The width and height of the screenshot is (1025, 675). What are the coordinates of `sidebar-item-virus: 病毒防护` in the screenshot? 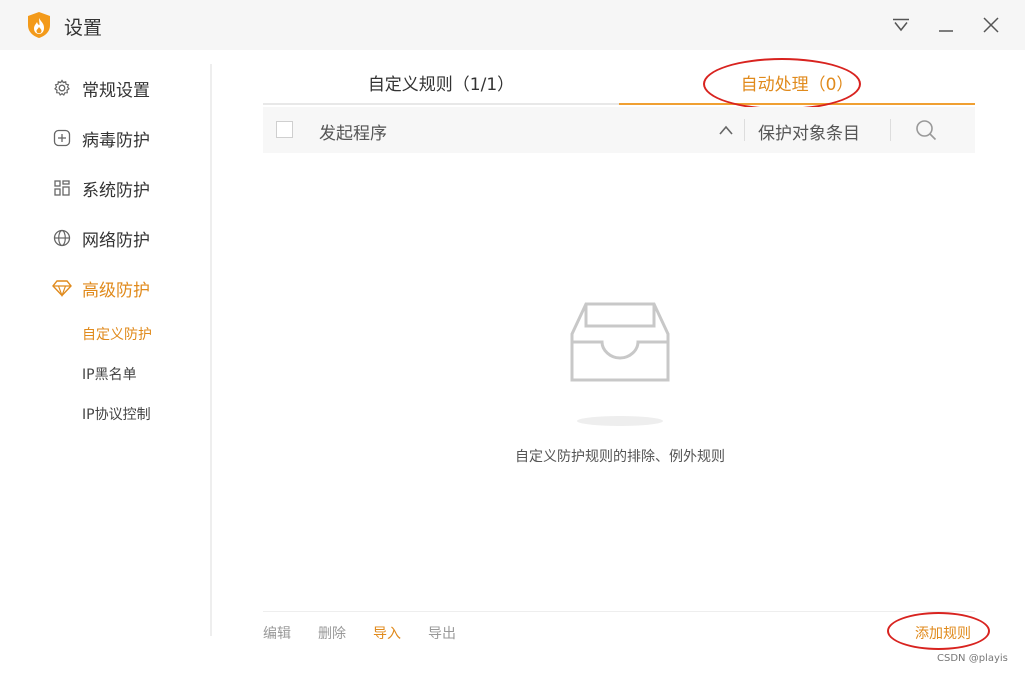 It's located at (101, 138).